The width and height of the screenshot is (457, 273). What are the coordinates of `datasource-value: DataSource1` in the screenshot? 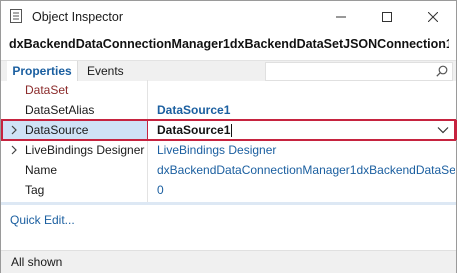 It's located at (194, 130).